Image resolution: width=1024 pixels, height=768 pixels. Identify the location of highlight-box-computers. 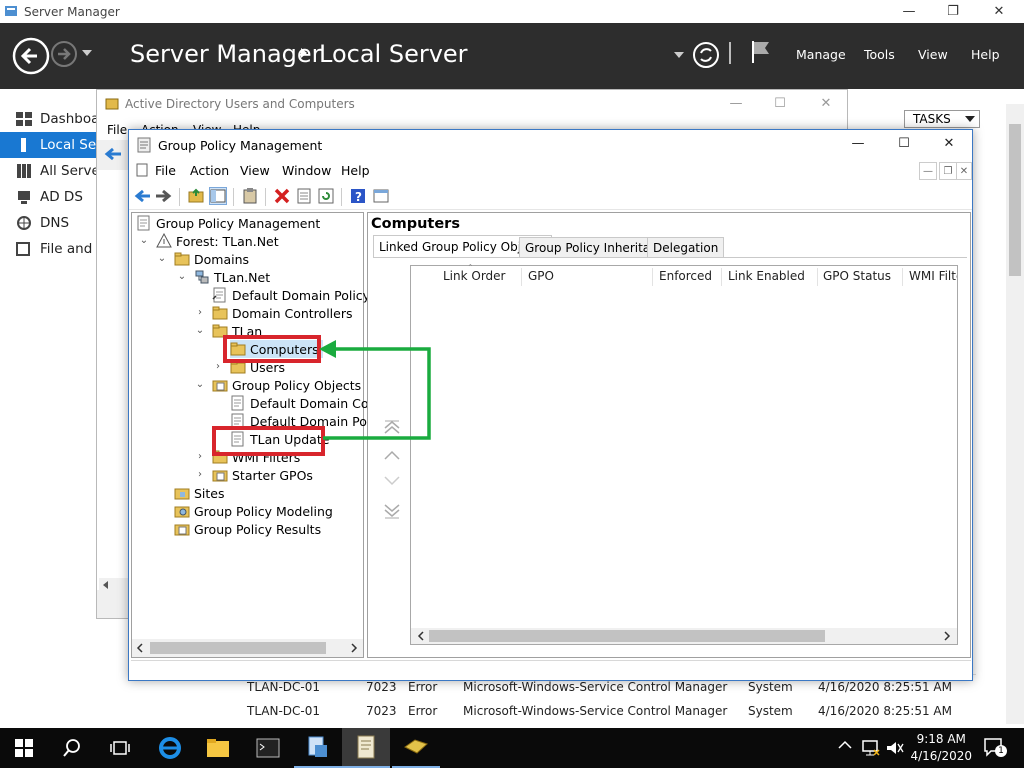
(272, 349).